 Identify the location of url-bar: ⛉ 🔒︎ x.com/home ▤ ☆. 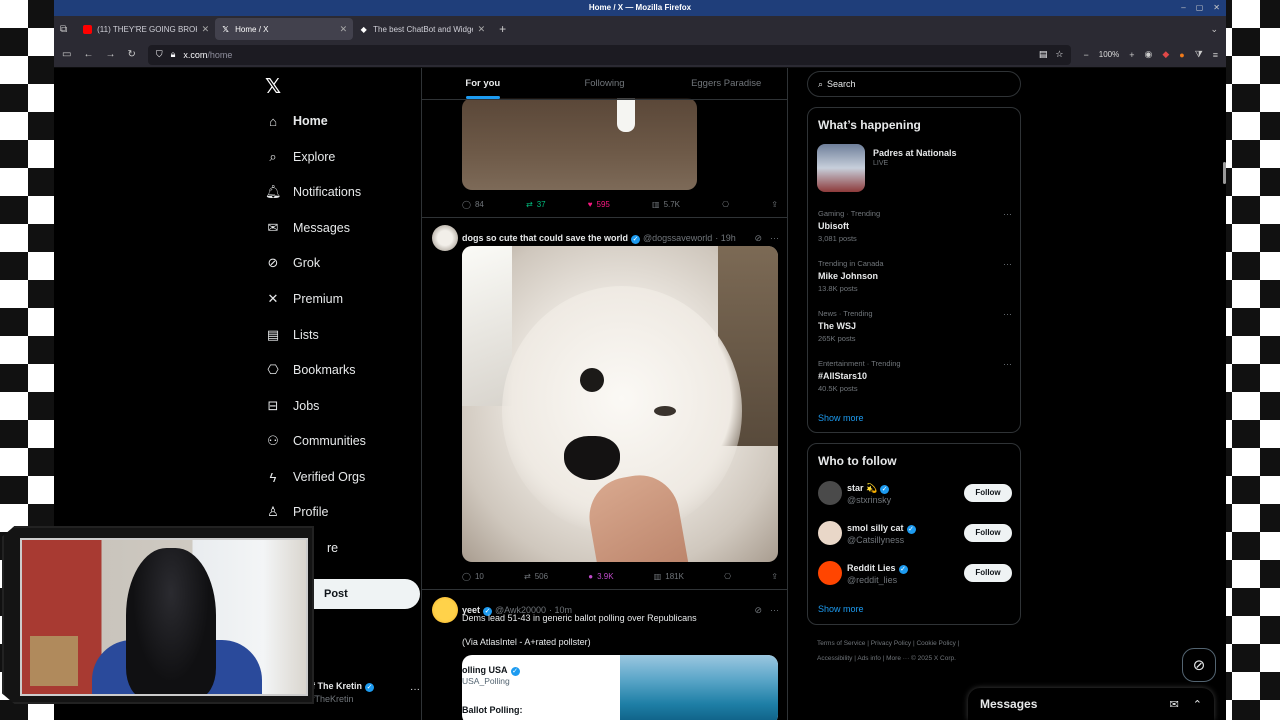
(609, 54).